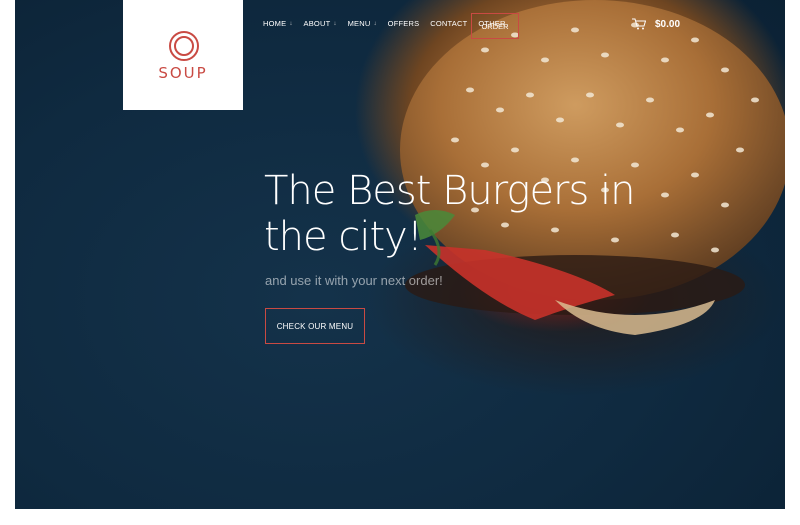 The image size is (800, 525). I want to click on nav-item-label: MENU, so click(359, 23).